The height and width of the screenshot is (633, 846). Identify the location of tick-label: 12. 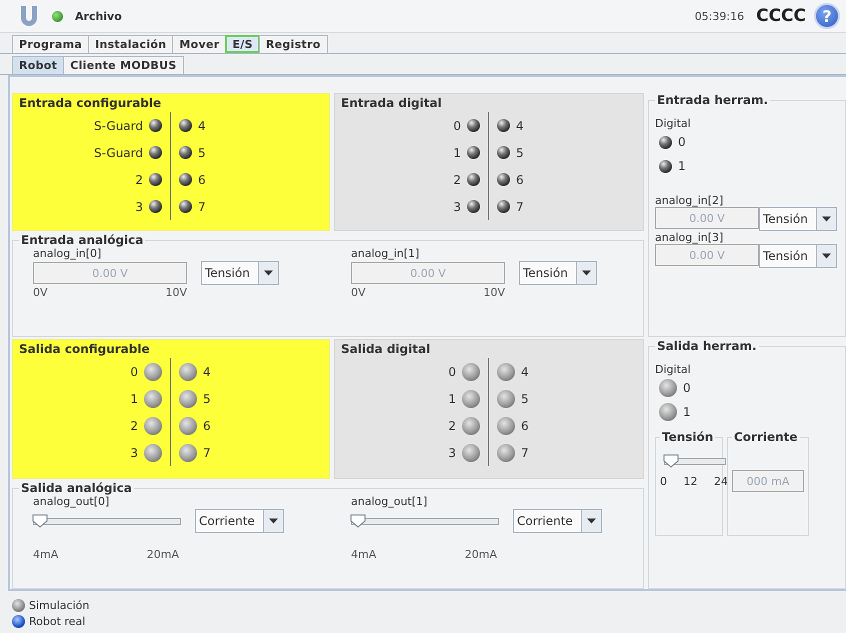
(691, 481).